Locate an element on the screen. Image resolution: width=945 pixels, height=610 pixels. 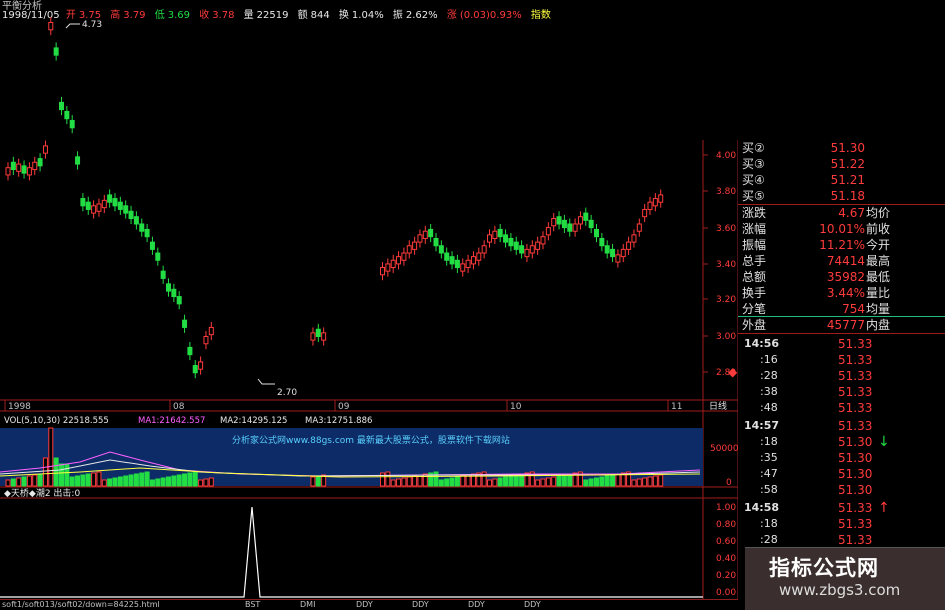
stat-row-trades: 分笔 754 均量 is located at coordinates (816, 309).